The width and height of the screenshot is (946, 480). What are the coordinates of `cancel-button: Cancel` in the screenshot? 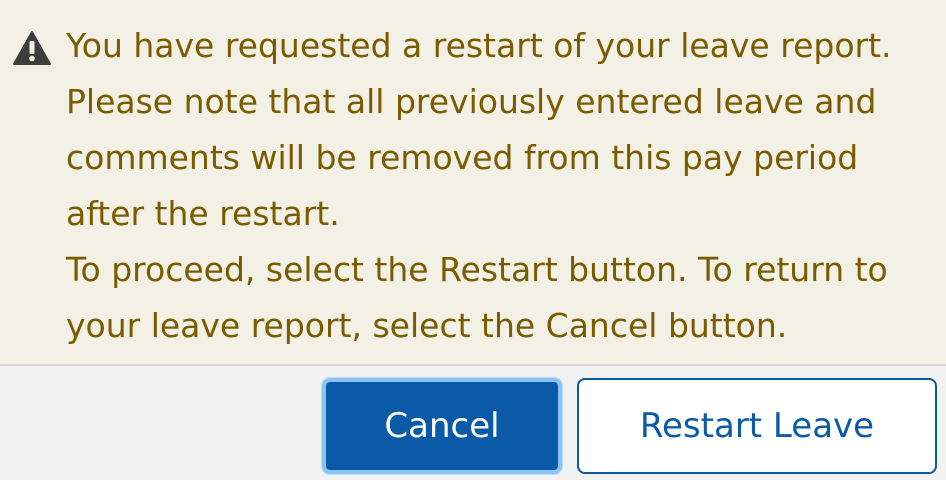 It's located at (442, 426).